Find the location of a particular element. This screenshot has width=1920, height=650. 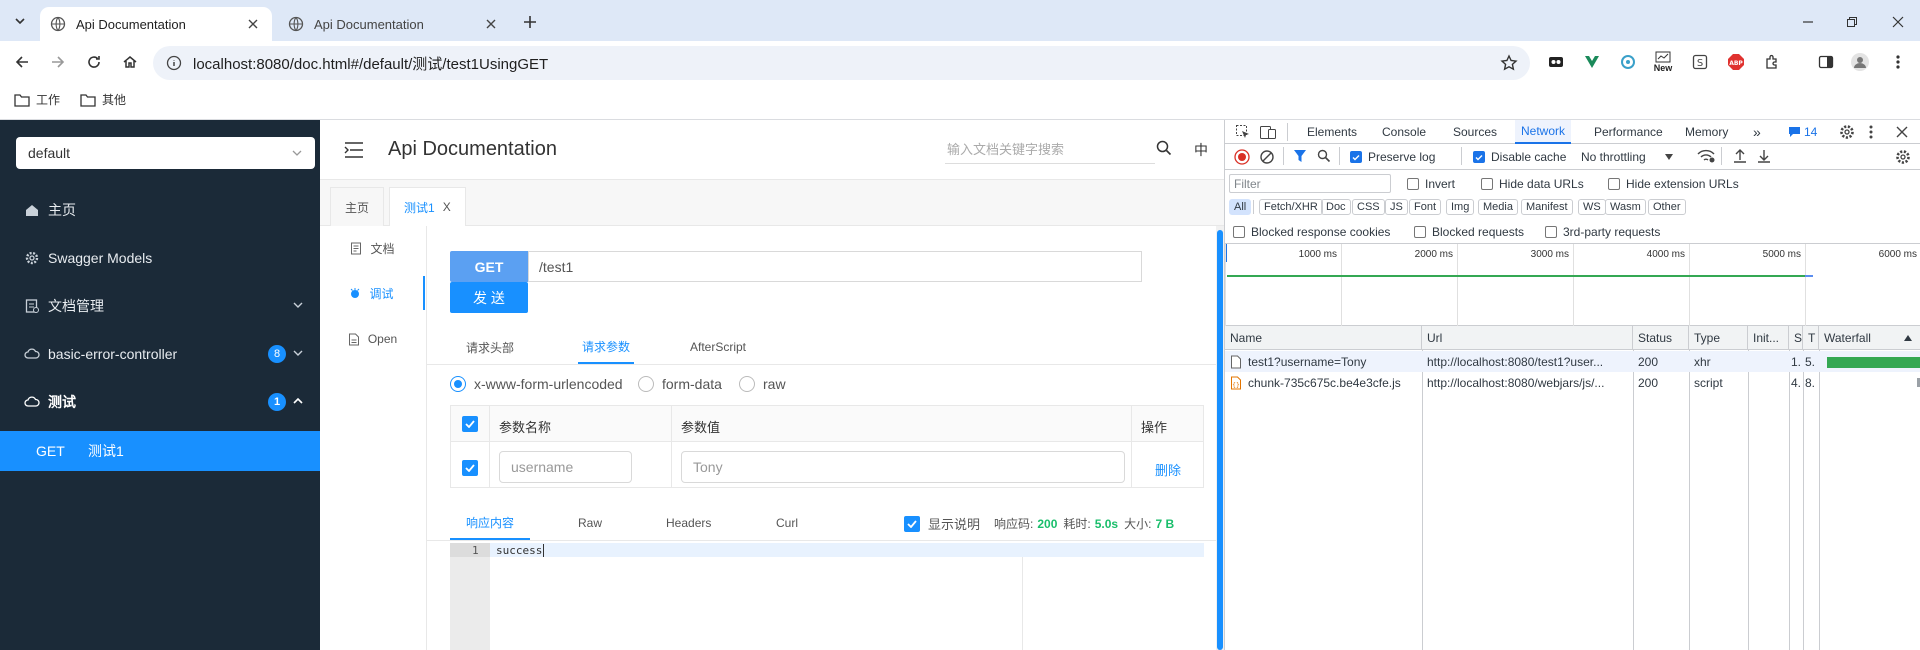

device-toolbar-icon is located at coordinates (1268, 132).